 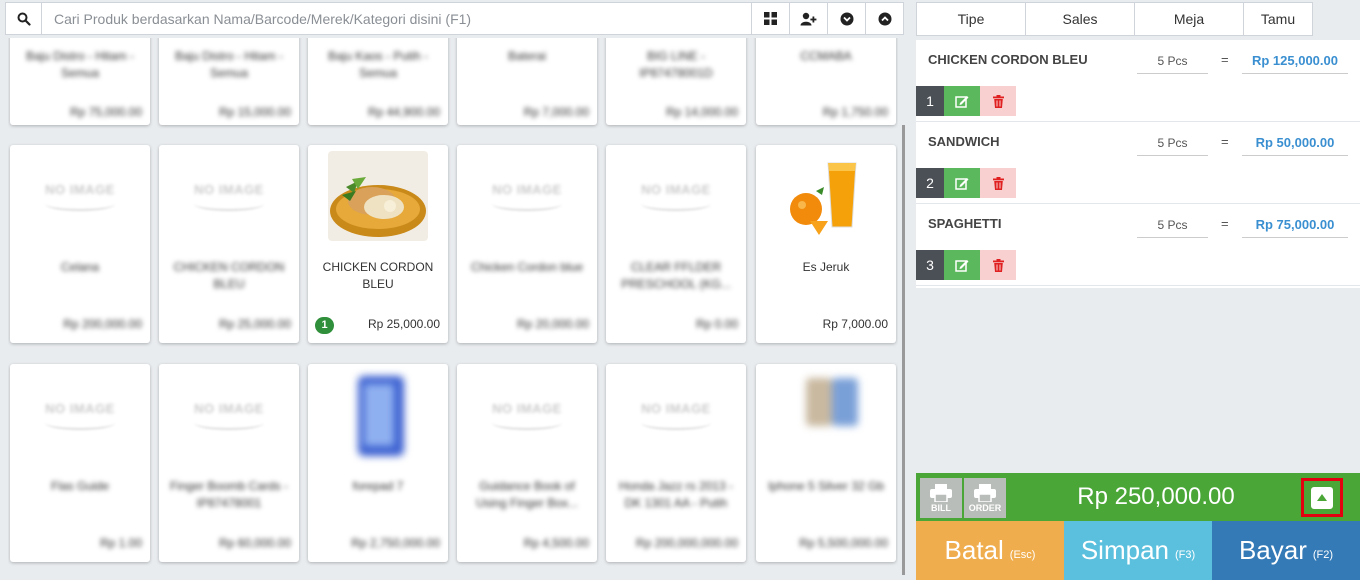 What do you see at coordinates (527, 56) in the screenshot?
I see `product-name: Baterai` at bounding box center [527, 56].